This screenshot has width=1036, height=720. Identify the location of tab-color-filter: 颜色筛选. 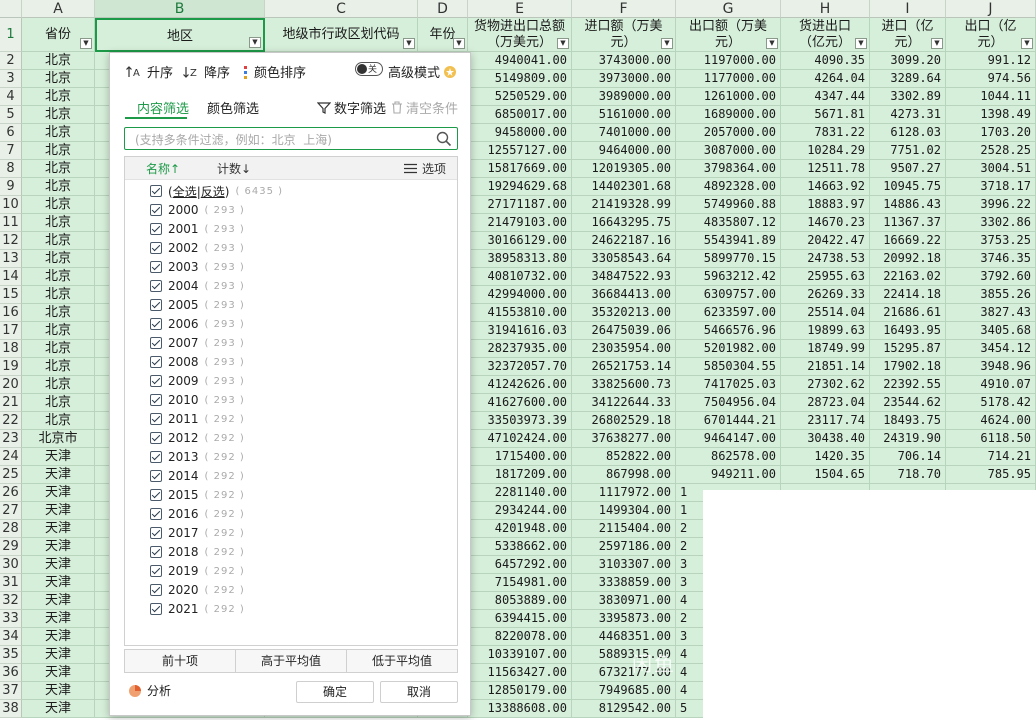
(233, 107).